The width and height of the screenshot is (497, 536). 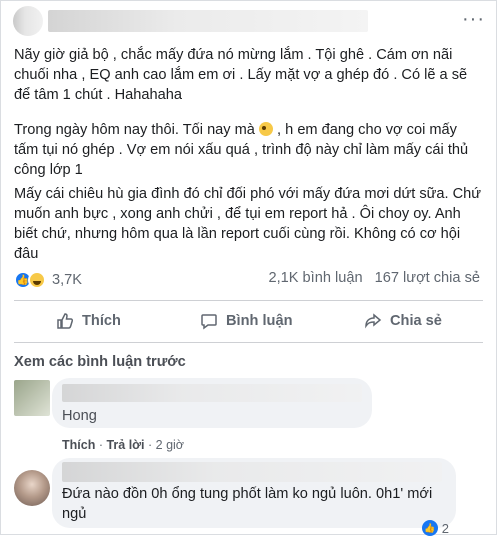 What do you see at coordinates (48, 280) in the screenshot?
I see `reactions-summary: 👍 3,7K` at bounding box center [48, 280].